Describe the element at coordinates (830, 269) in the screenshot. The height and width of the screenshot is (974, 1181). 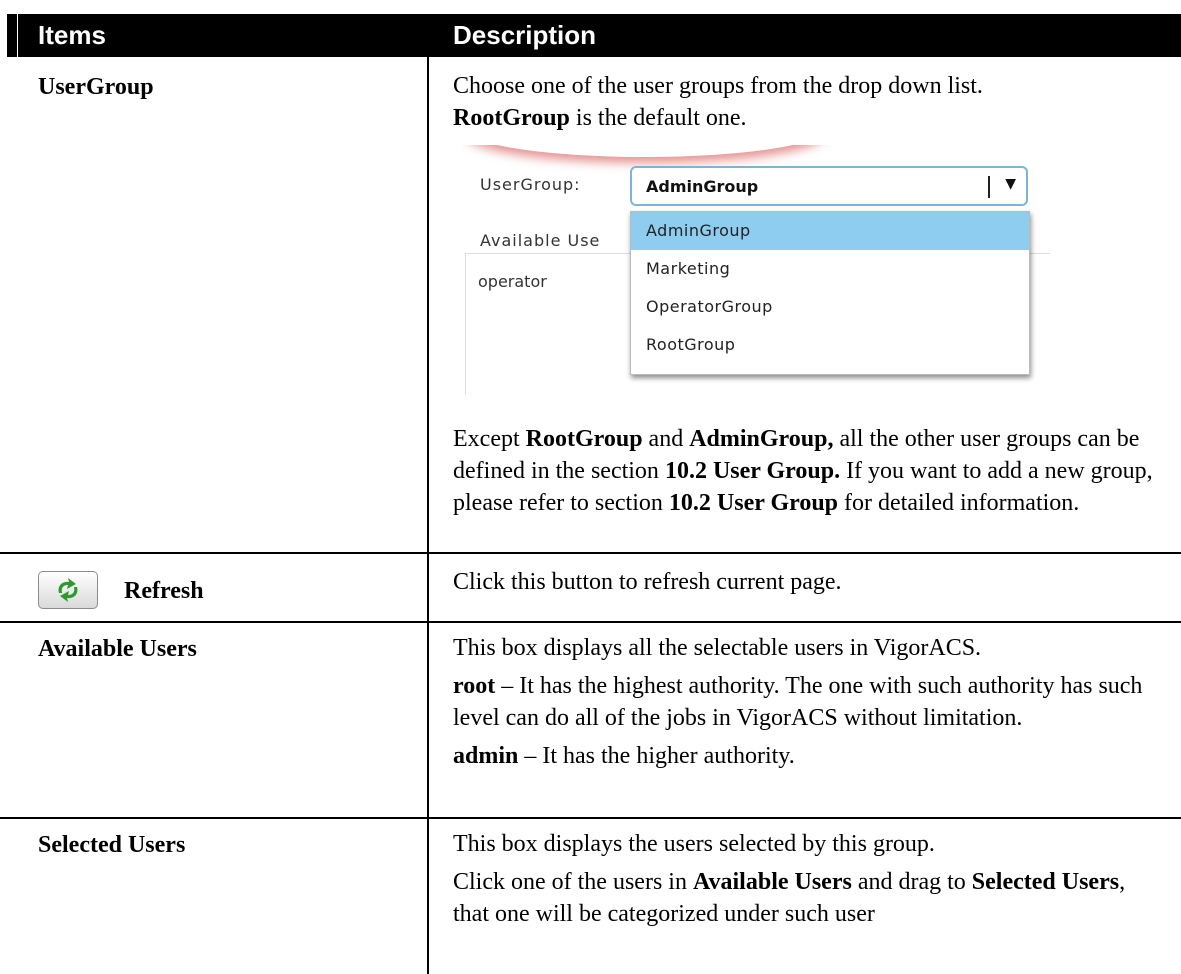
I see `dropdown-option: Marketing` at that location.